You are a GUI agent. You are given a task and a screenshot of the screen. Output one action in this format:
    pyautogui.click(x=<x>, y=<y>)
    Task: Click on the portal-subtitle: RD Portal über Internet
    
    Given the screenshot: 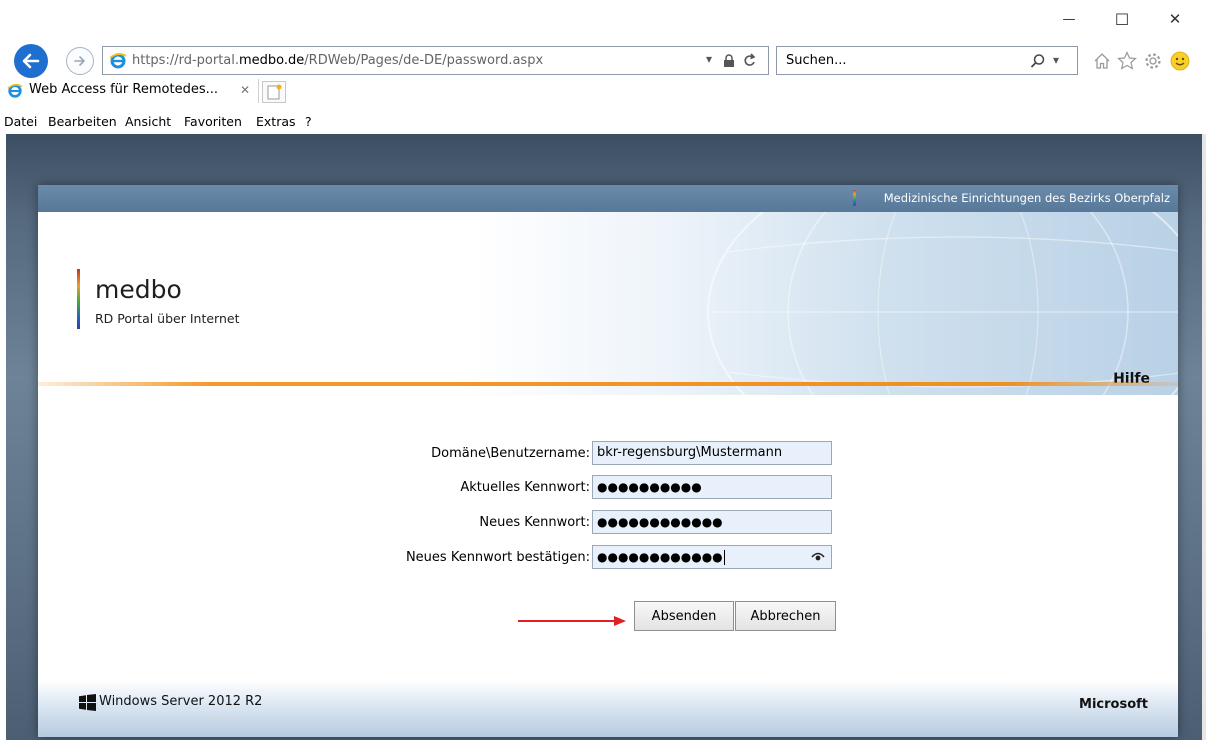 What is the action you would take?
    pyautogui.click(x=167, y=318)
    